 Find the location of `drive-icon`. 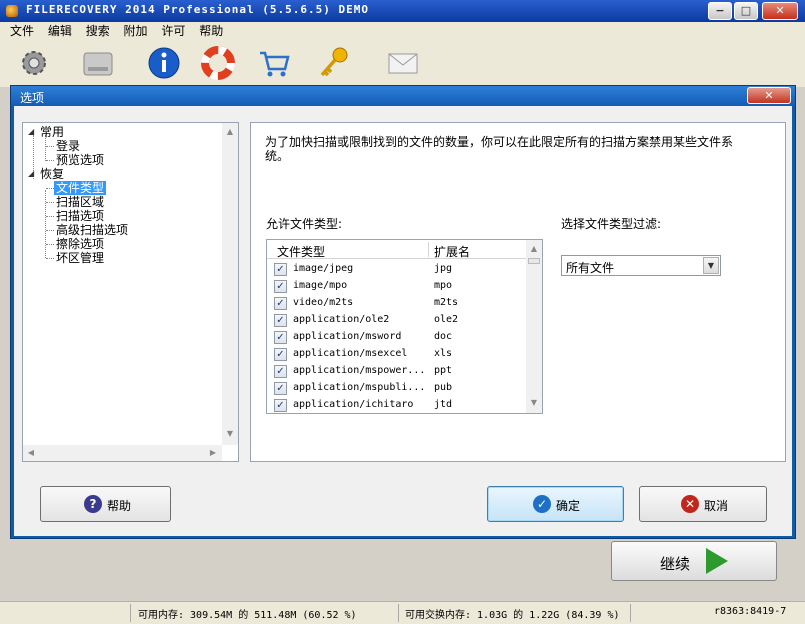

drive-icon is located at coordinates (98, 63).